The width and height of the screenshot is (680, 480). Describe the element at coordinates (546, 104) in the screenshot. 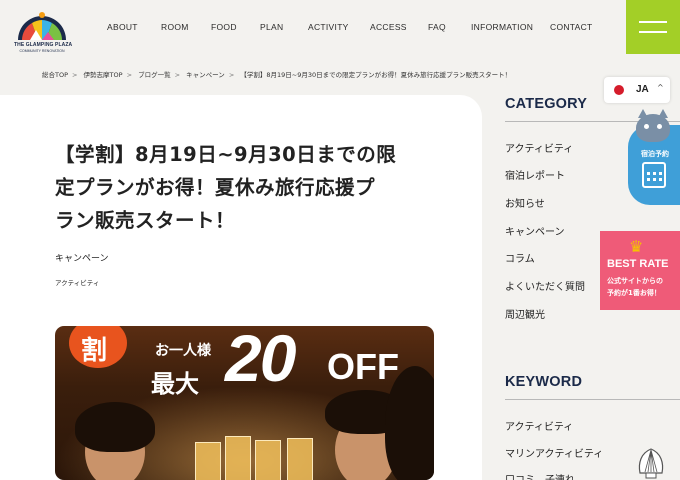

I see `category-heading: CATEGORY` at that location.